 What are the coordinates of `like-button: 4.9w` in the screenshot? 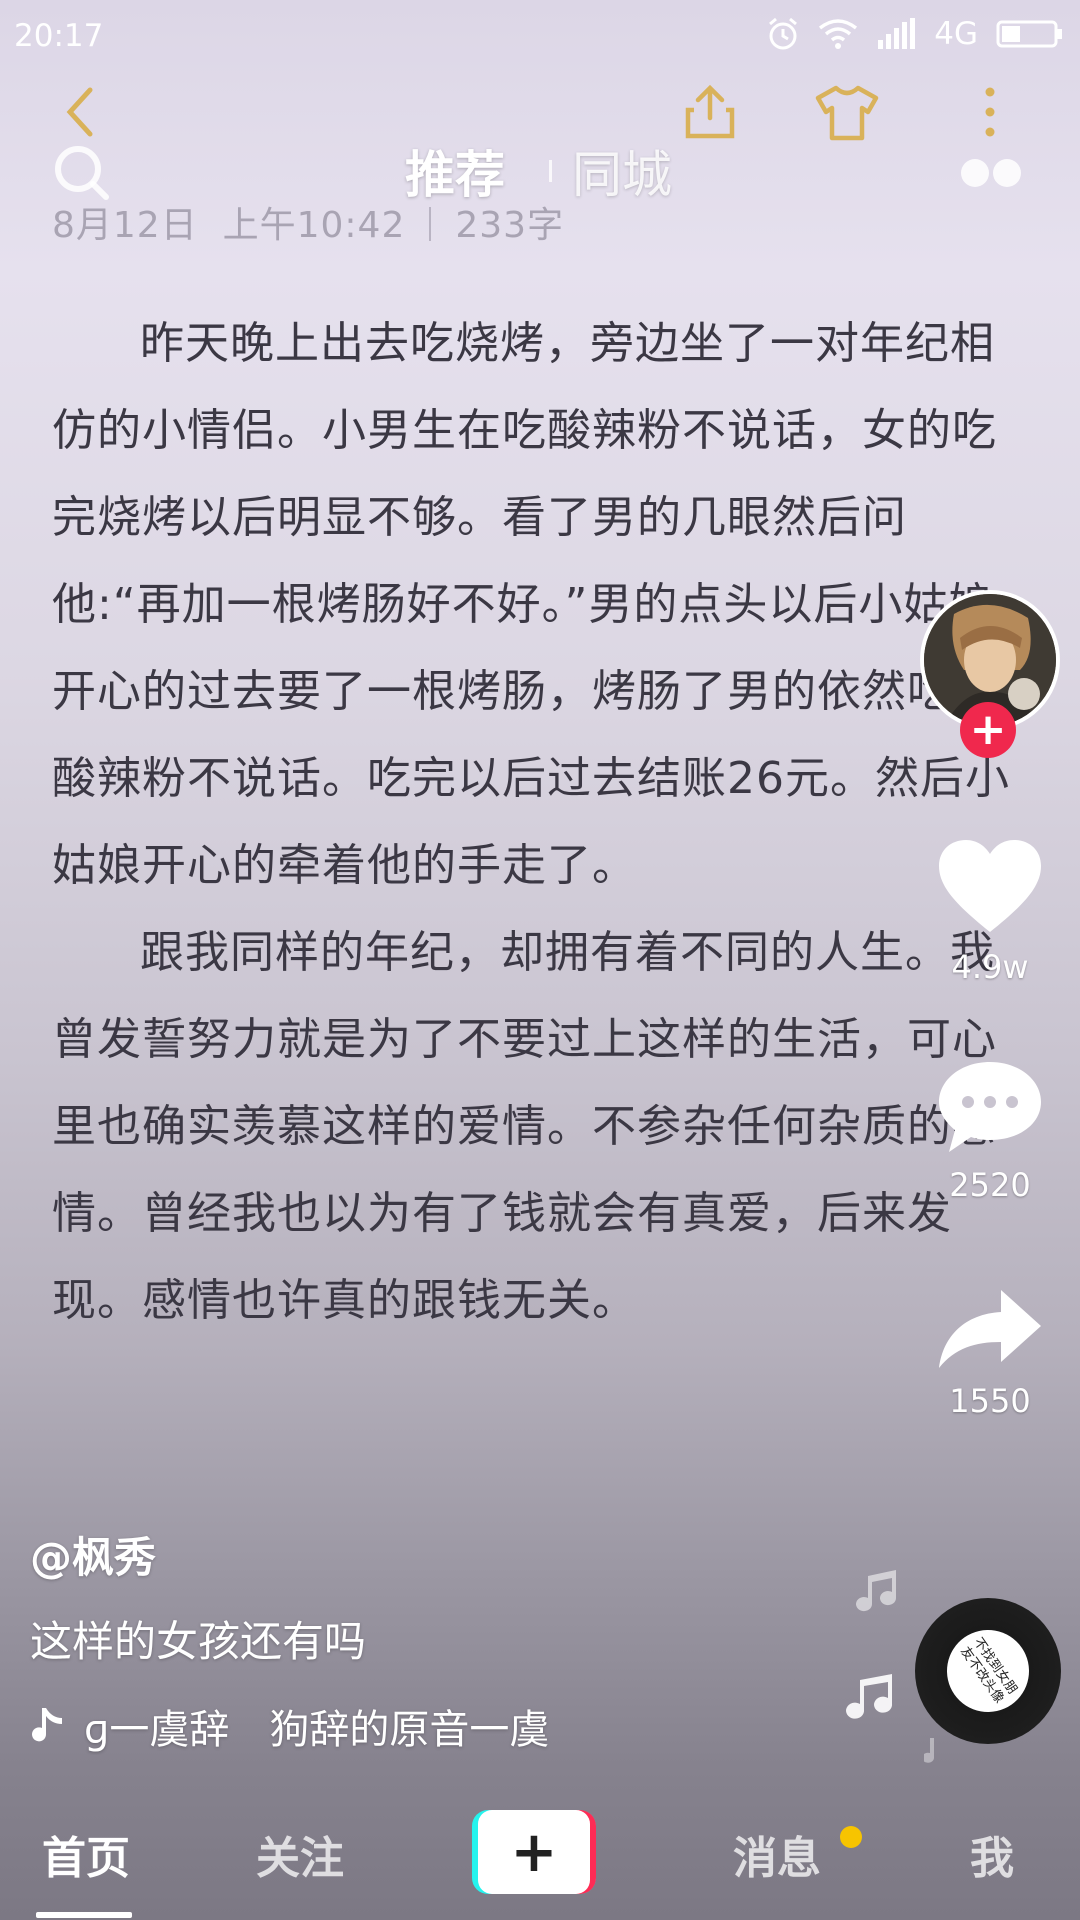 It's located at (990, 912).